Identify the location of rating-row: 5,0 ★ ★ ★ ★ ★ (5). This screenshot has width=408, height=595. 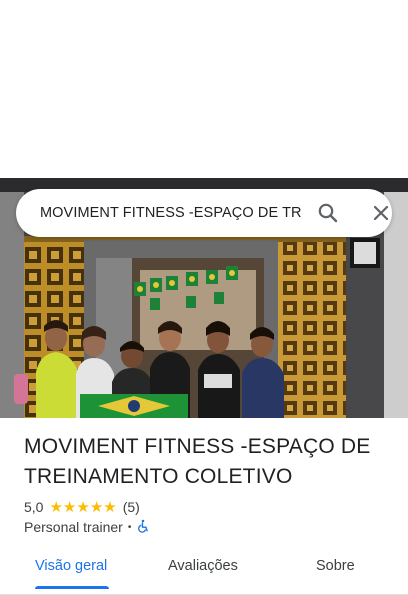
(82, 507).